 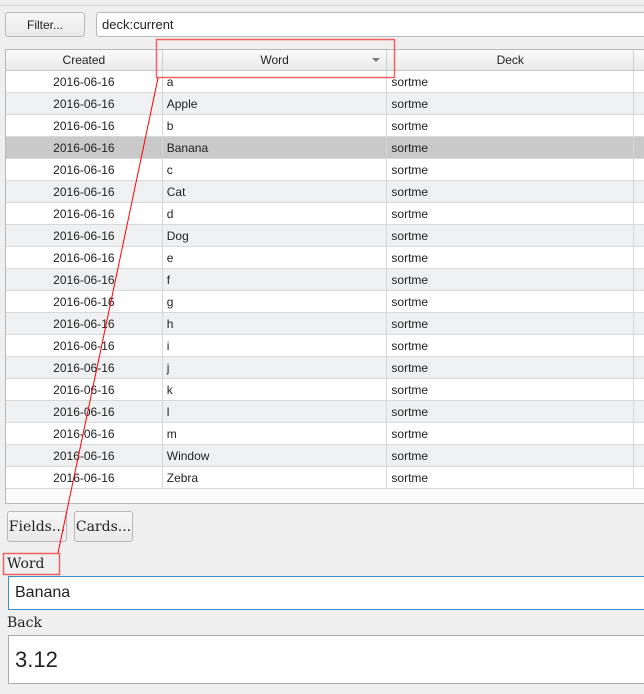 I want to click on top-divider, so click(x=322, y=5).